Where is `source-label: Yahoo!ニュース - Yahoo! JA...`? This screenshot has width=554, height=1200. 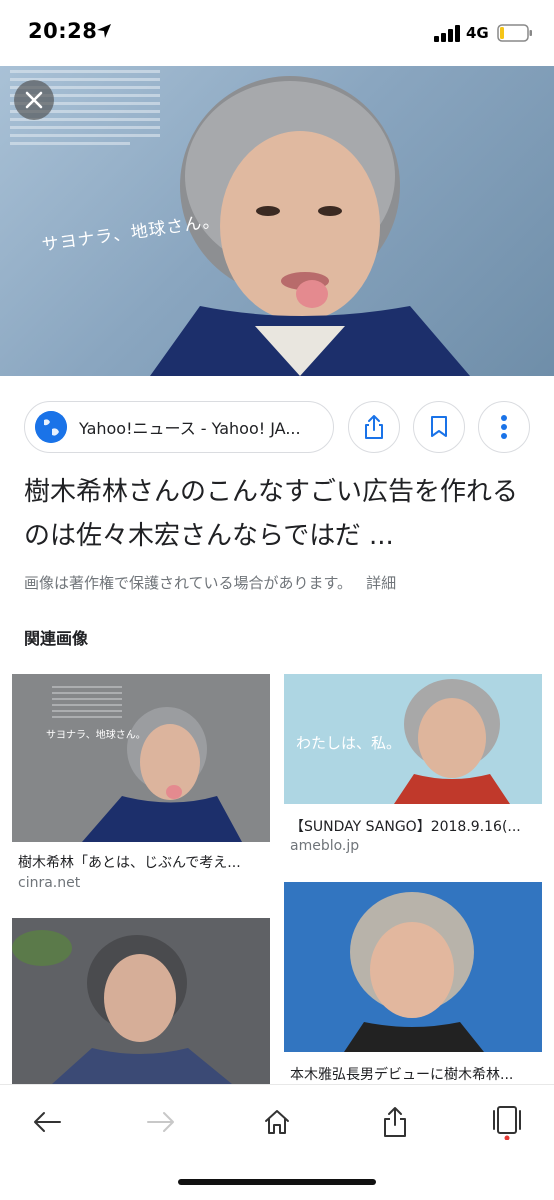
source-label: Yahoo!ニュース - Yahoo! JA... is located at coordinates (190, 428).